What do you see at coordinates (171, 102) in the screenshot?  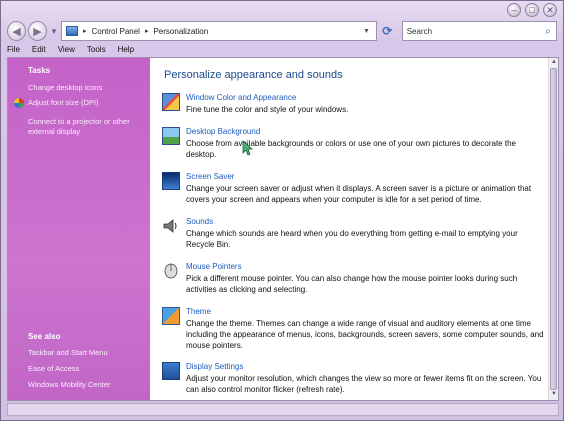 I see `window-color-icon` at bounding box center [171, 102].